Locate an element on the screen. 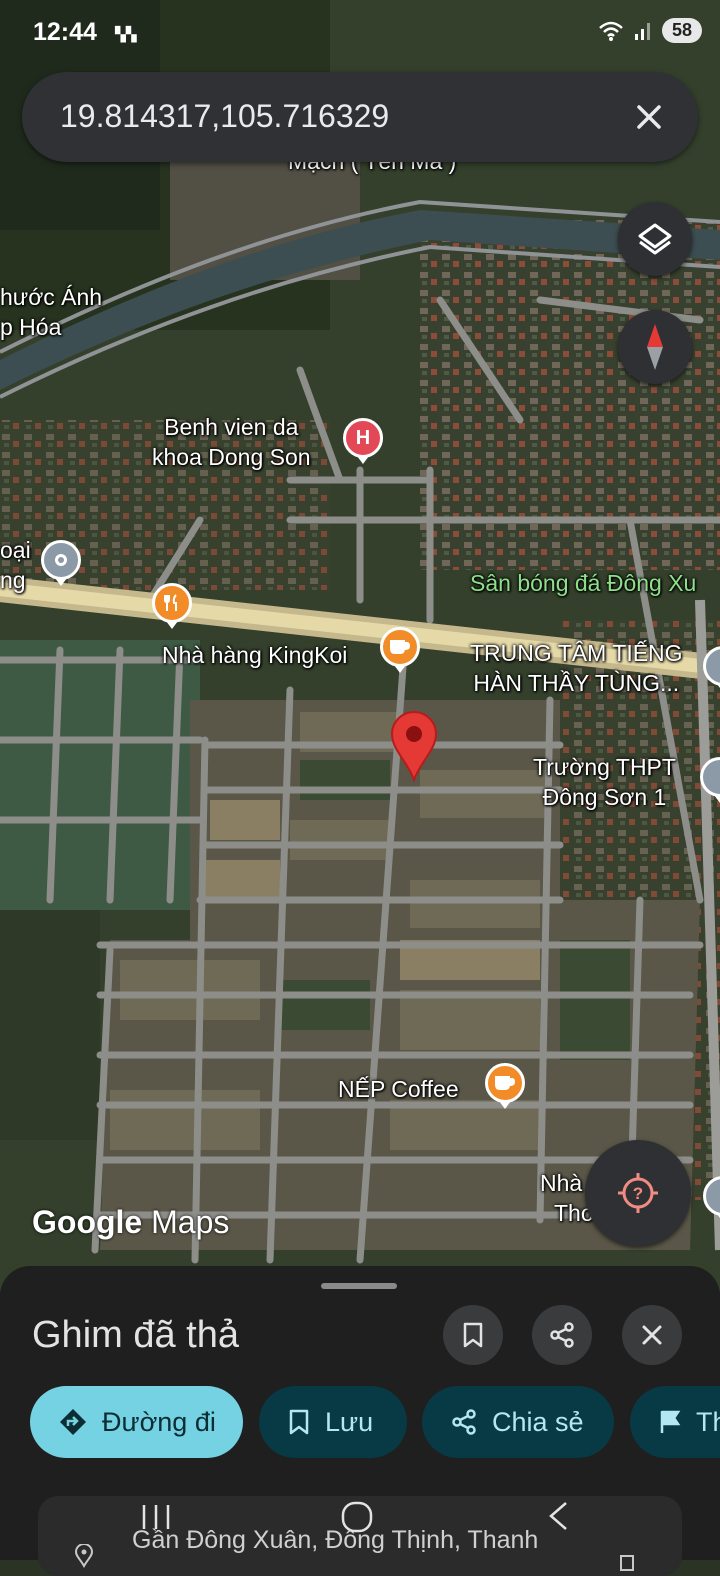 This screenshot has width=720, height=1576. share-chip-button: Chia sẻ is located at coordinates (518, 1422).